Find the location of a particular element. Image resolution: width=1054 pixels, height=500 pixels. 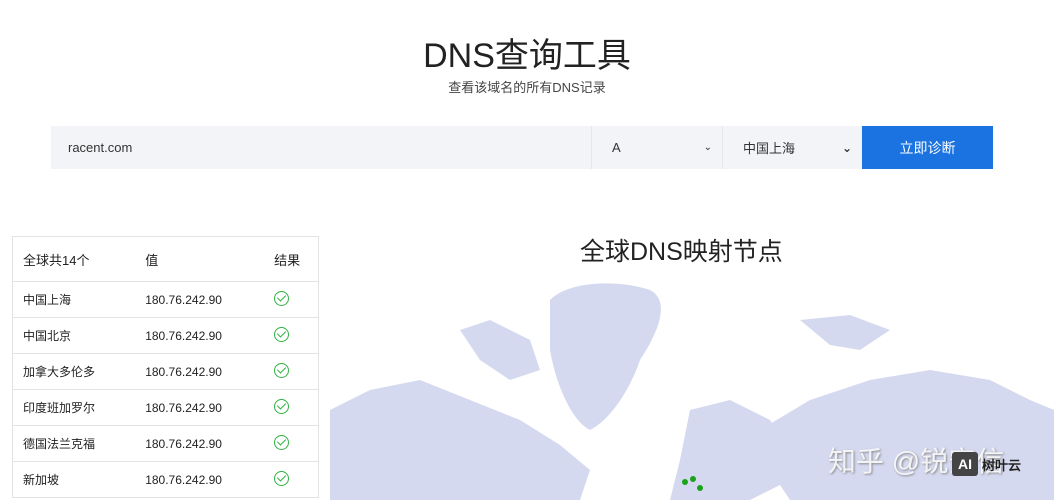

row-location: 中国北京 is located at coordinates (74, 335).